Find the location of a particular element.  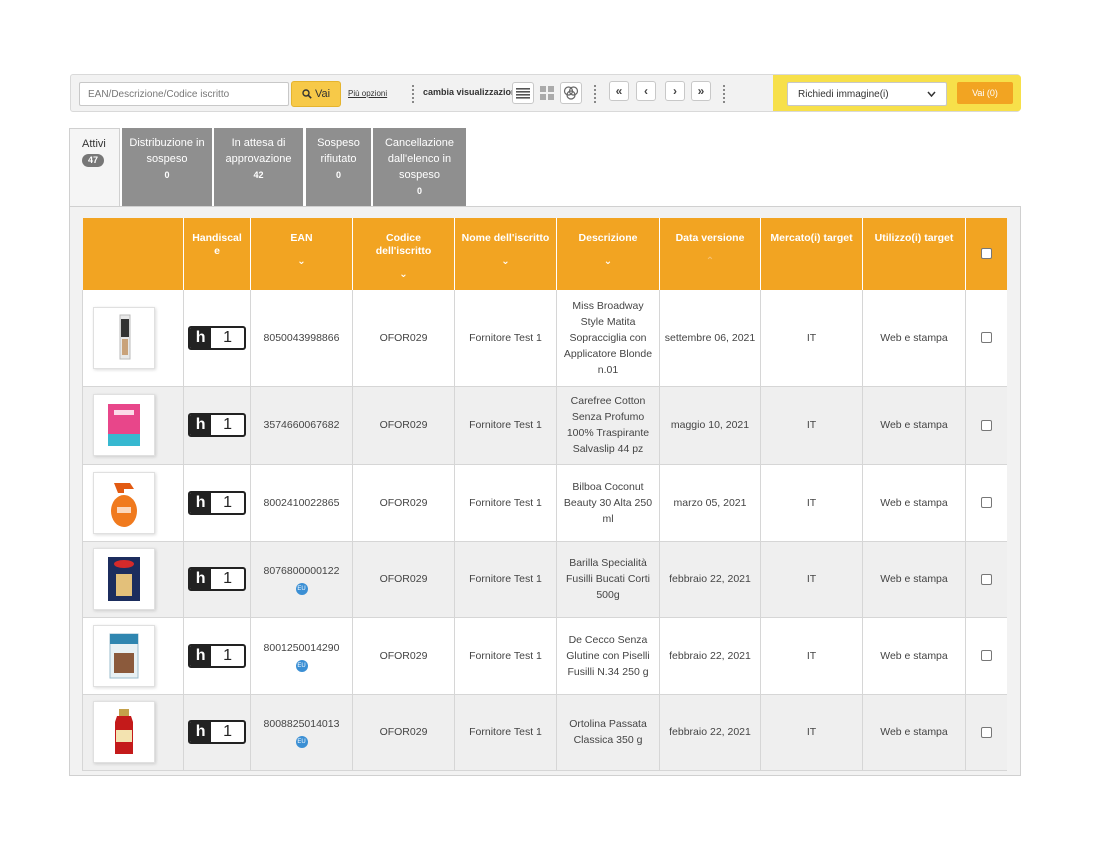

col-descrizione: Descrizione ⌄ is located at coordinates (608, 254).